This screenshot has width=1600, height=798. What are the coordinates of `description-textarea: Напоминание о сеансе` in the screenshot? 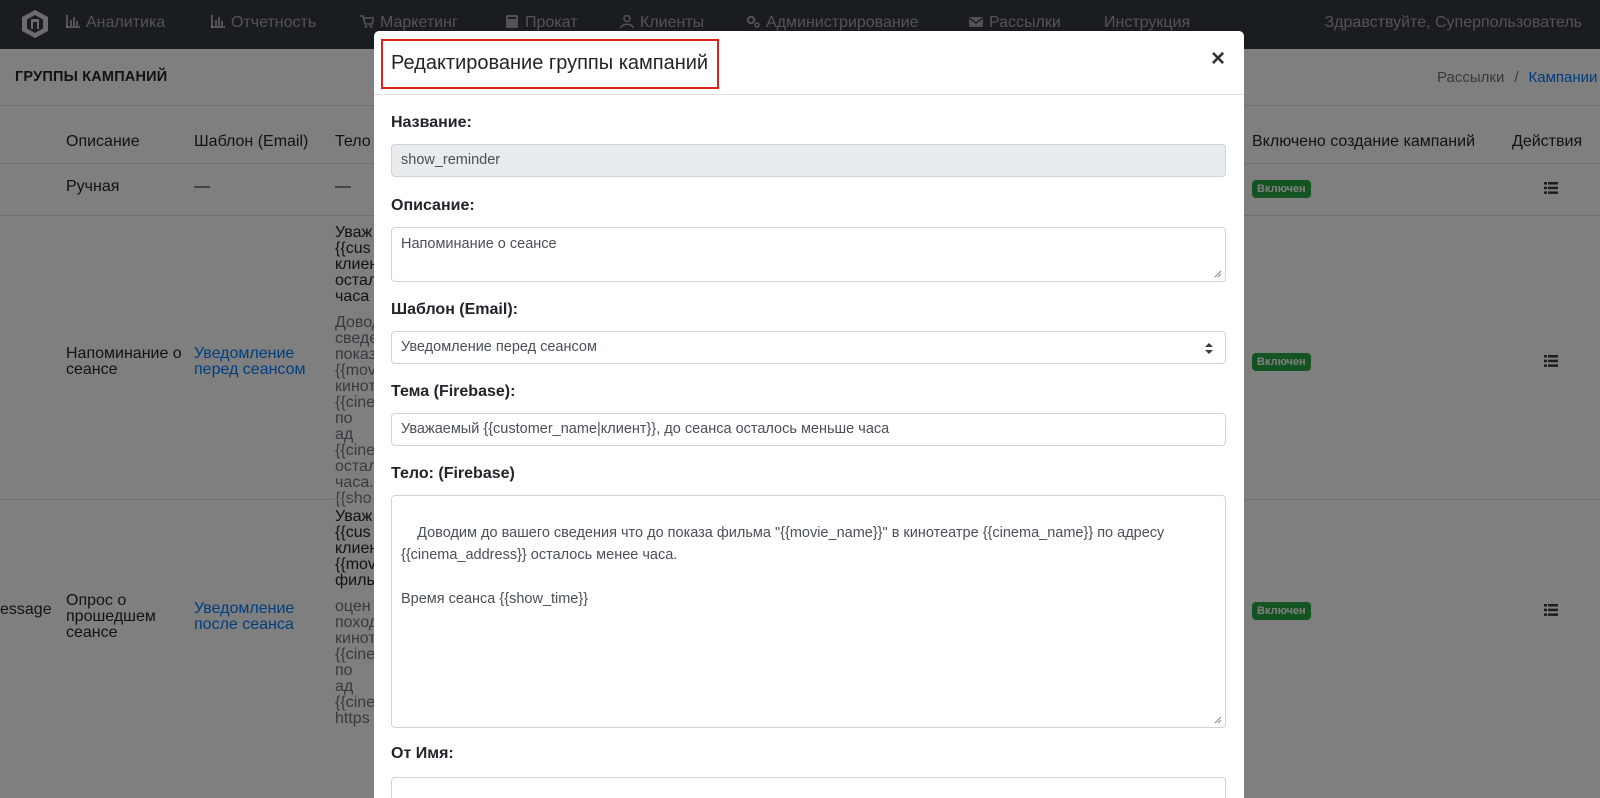 It's located at (808, 254).